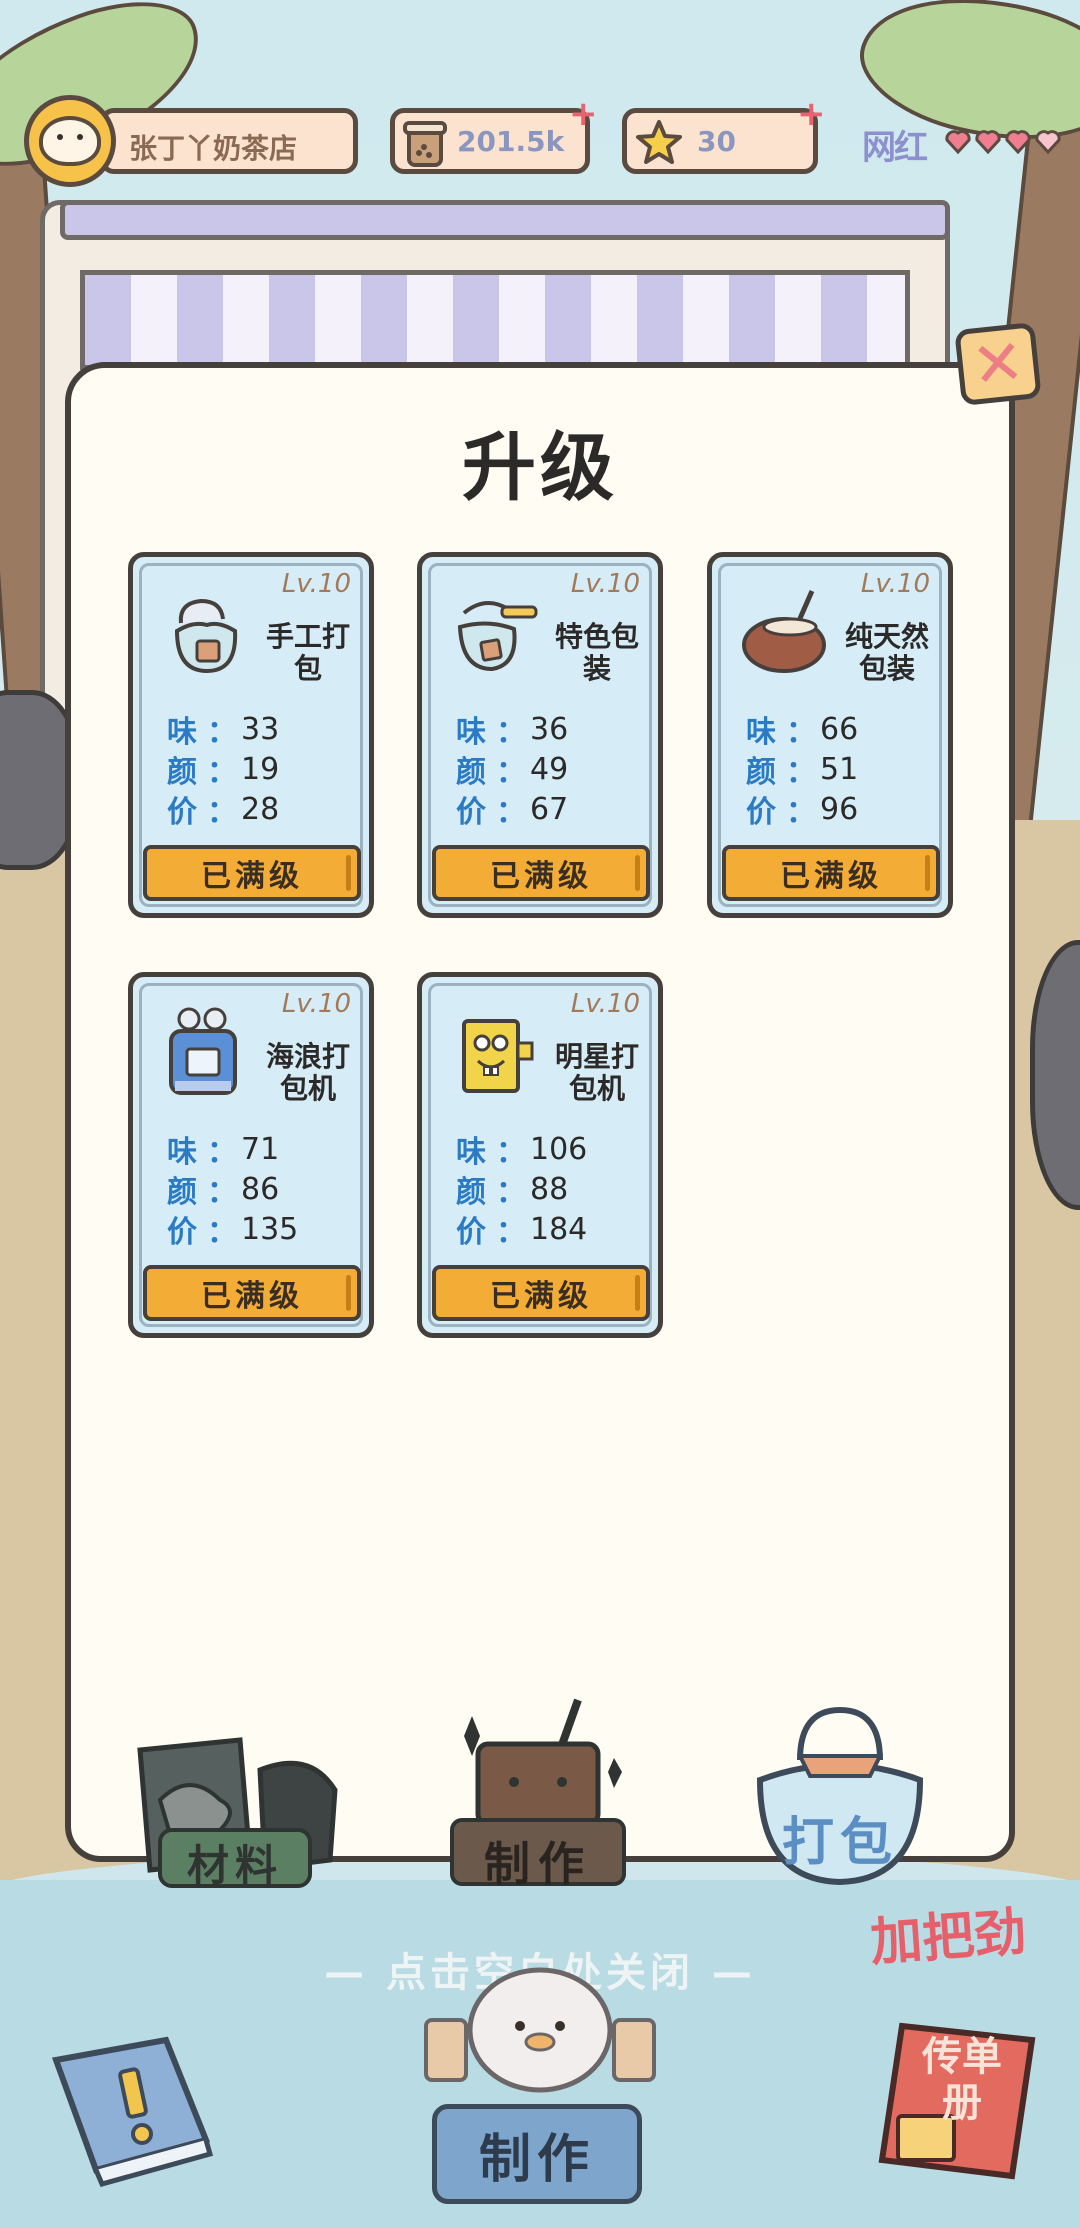  I want to click on upgrade-card-wave-packer: Lv.10 海浪打 包机 味： 71 颜： 86 价： 135 已满级, so click(251, 1155).